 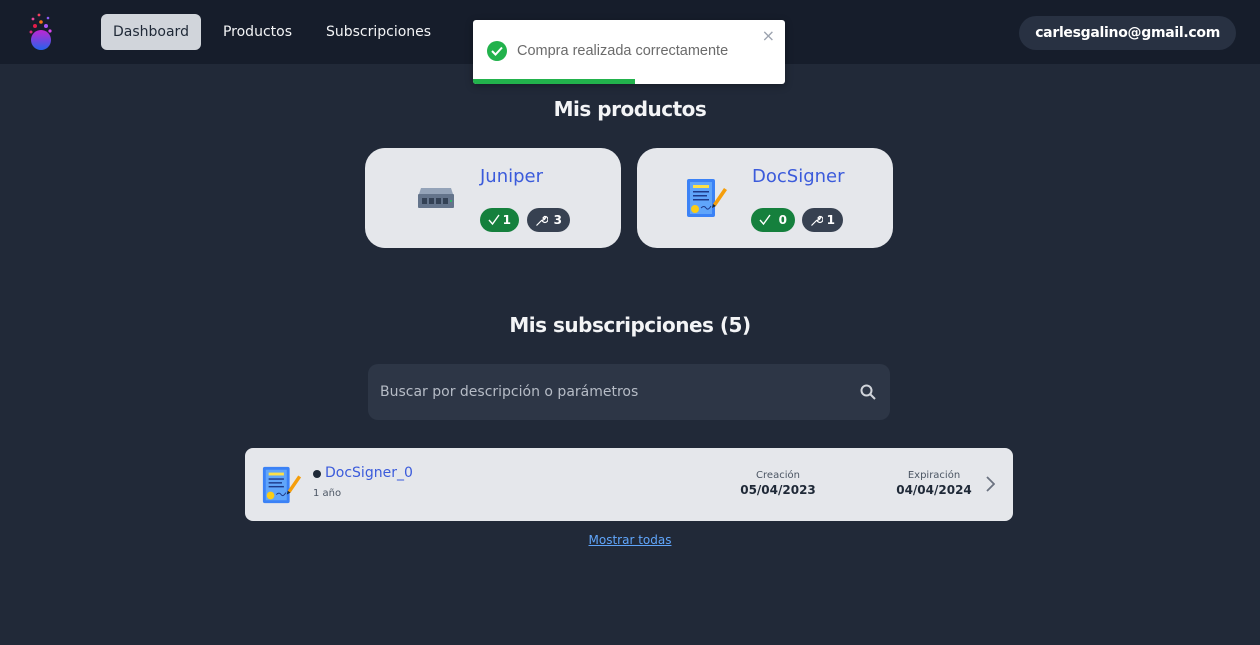 What do you see at coordinates (630, 109) in the screenshot?
I see `products-section-title: Mis productos` at bounding box center [630, 109].